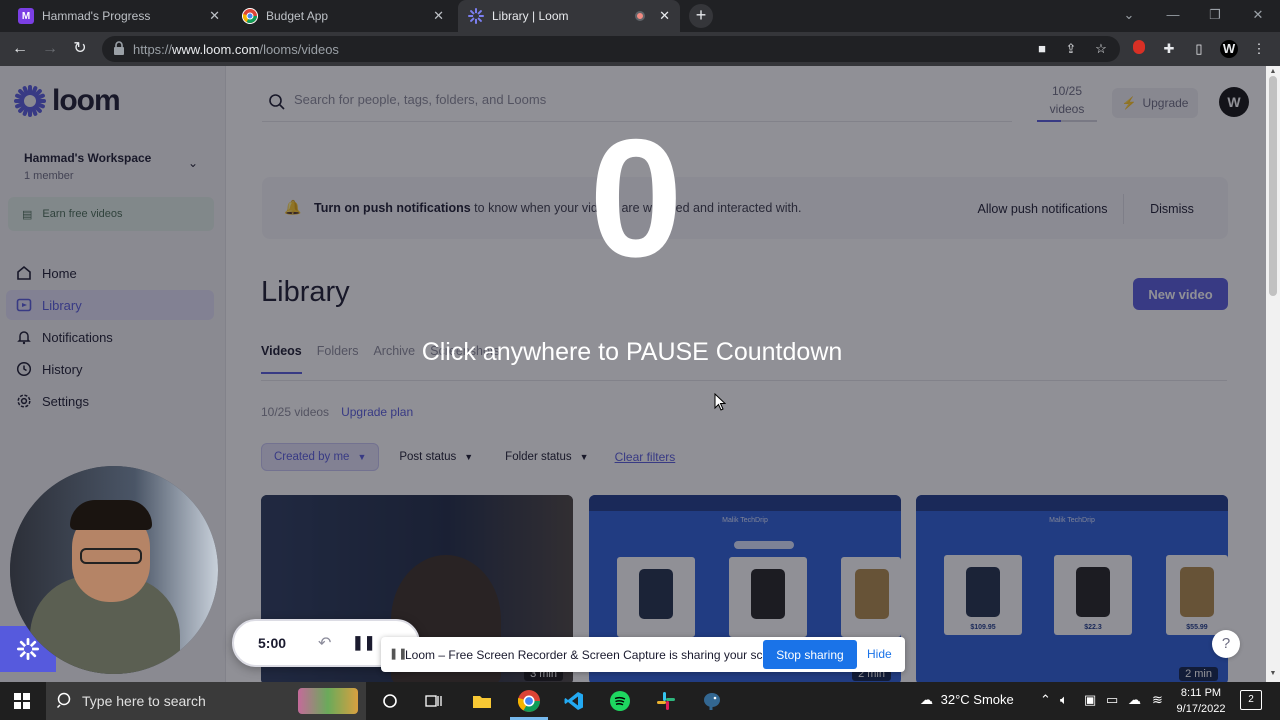  I want to click on battery-icon: ▭, so click(1112, 700).